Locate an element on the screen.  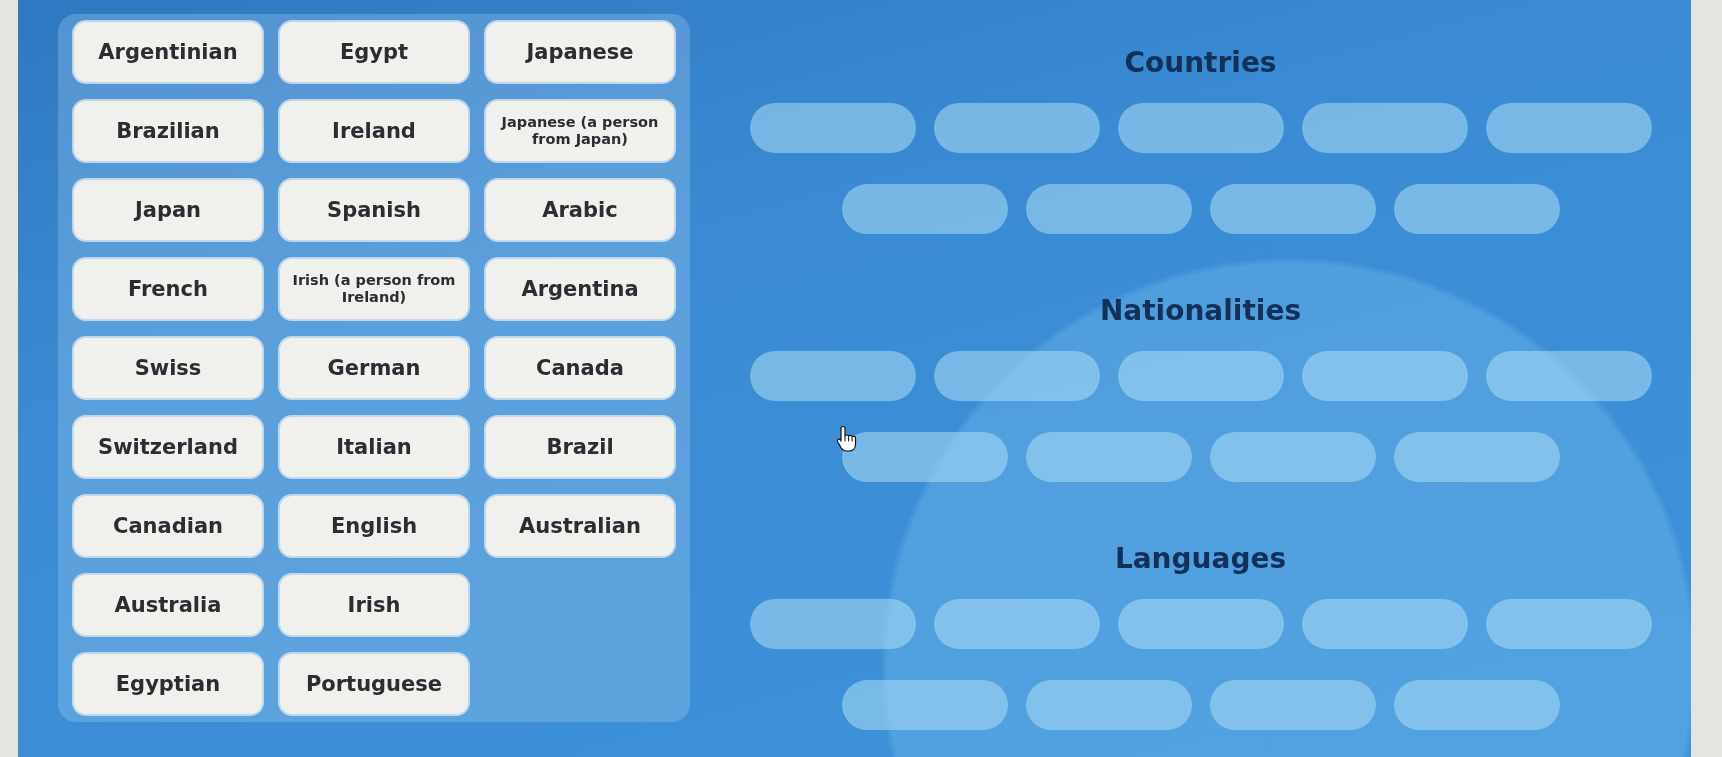
category-heading: Nationalities is located at coordinates (1200, 311).